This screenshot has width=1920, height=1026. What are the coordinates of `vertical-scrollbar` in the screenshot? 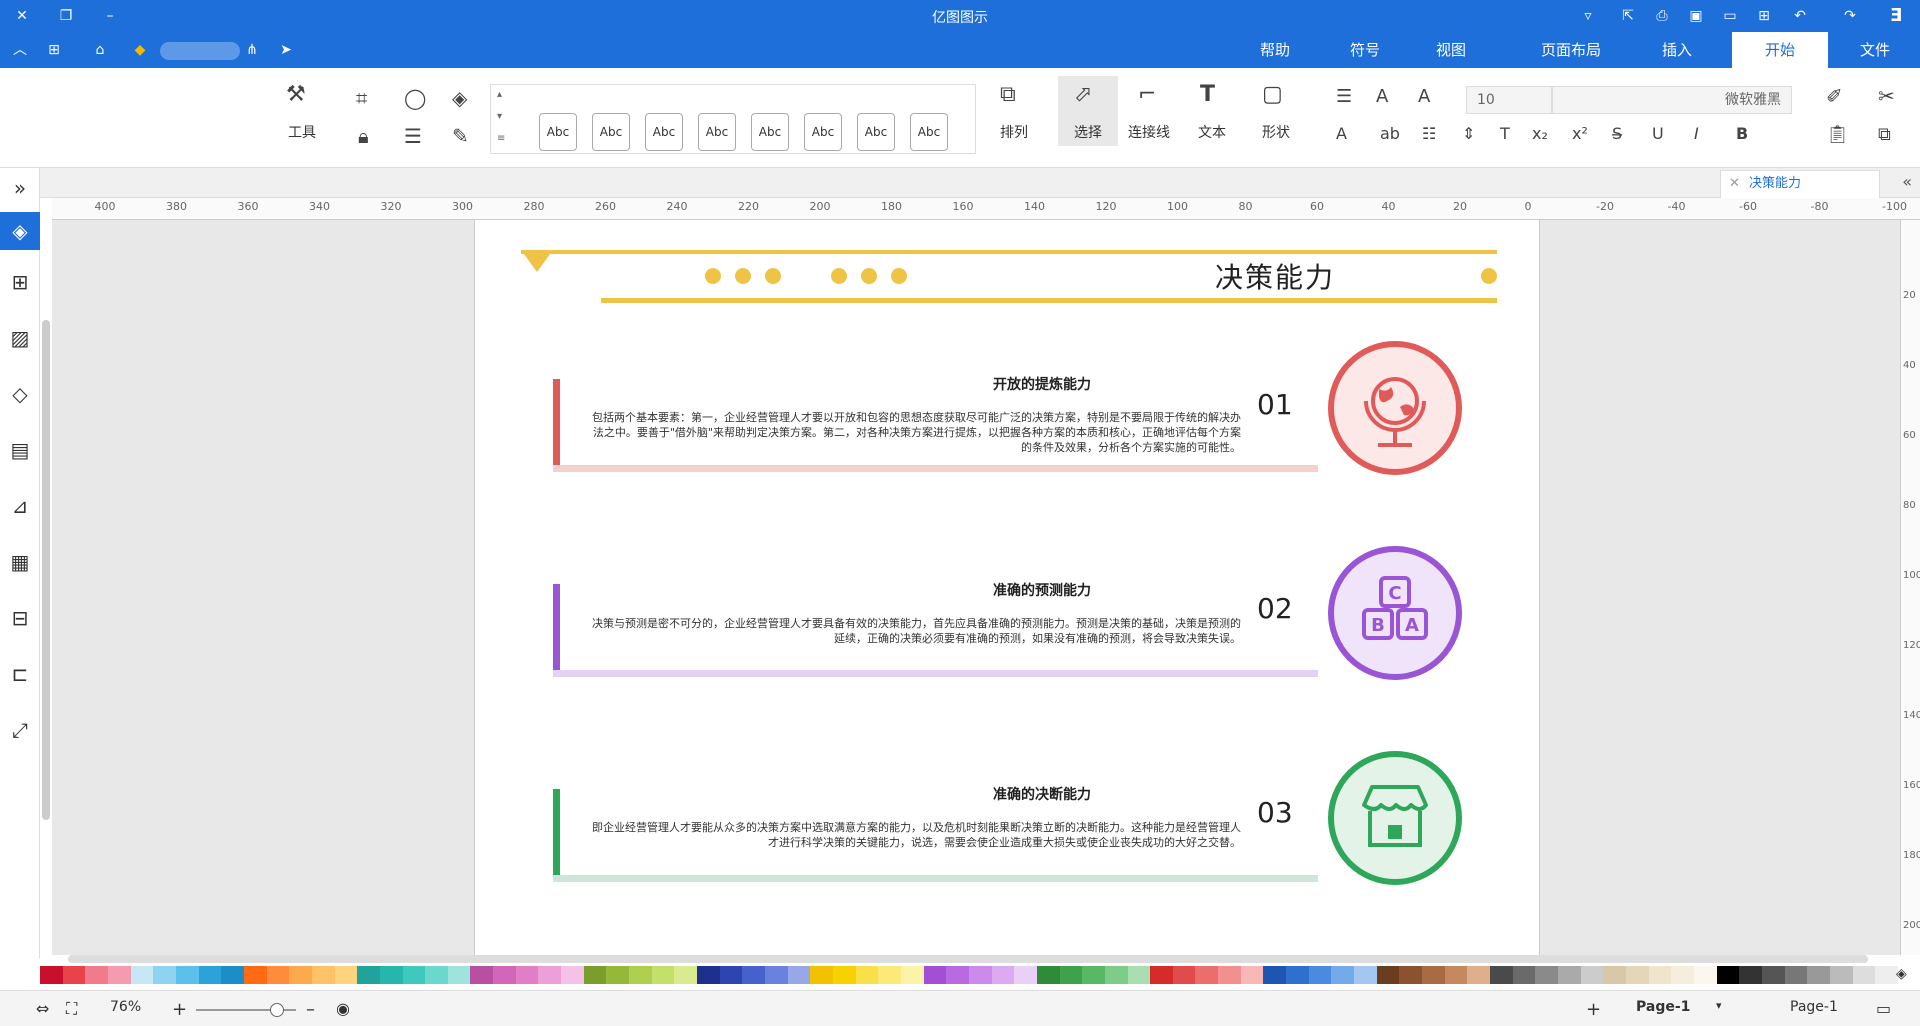 It's located at (46, 570).